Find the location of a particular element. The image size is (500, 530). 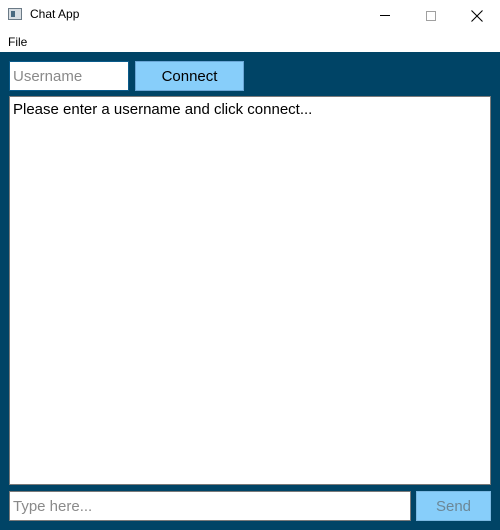

maximize-button is located at coordinates (431, 15).